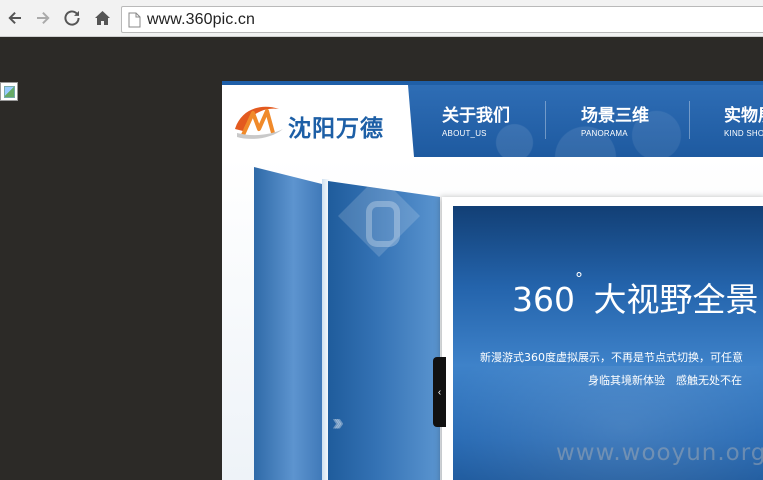 This screenshot has height=480, width=763. Describe the element at coordinates (102, 18) in the screenshot. I see `home-icon` at that location.